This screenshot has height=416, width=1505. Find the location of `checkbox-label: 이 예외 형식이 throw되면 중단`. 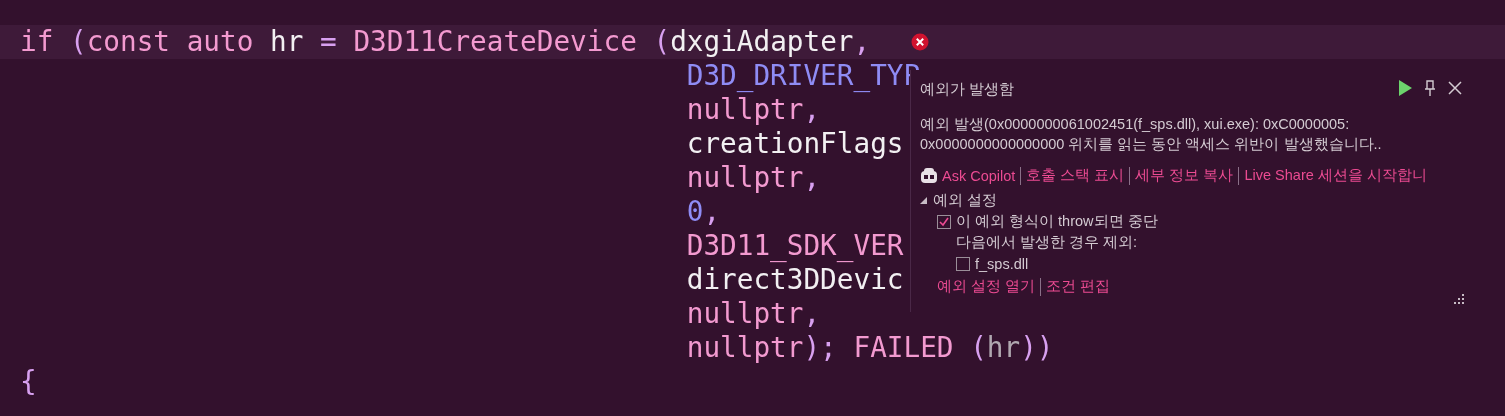

checkbox-label: 이 예외 형식이 throw되면 중단 is located at coordinates (1057, 221).